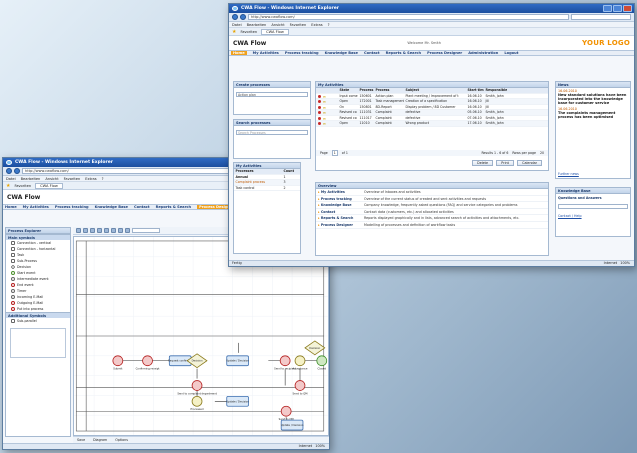  Describe the element at coordinates (617, 8) in the screenshot. I see `maximize-icon` at that location.